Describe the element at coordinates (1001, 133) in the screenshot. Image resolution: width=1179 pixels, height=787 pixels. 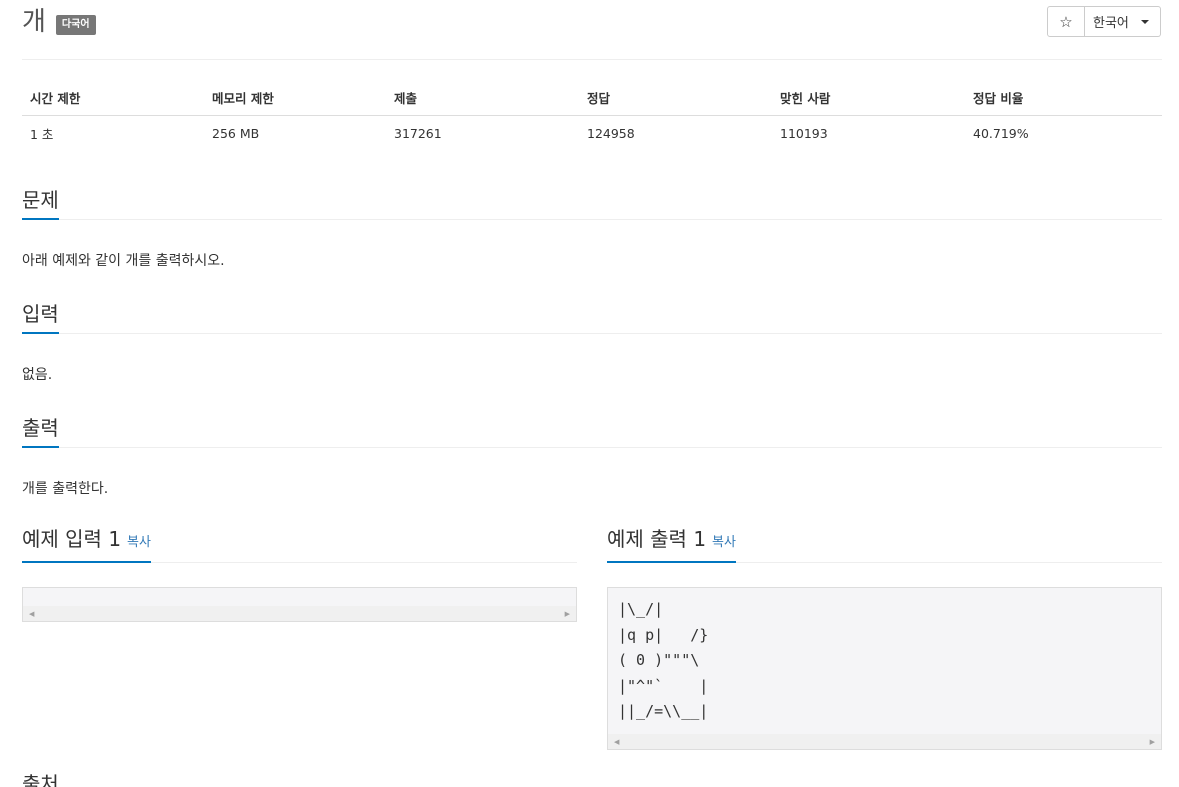
I see `accept-ratio-value: 40.719%` at that location.